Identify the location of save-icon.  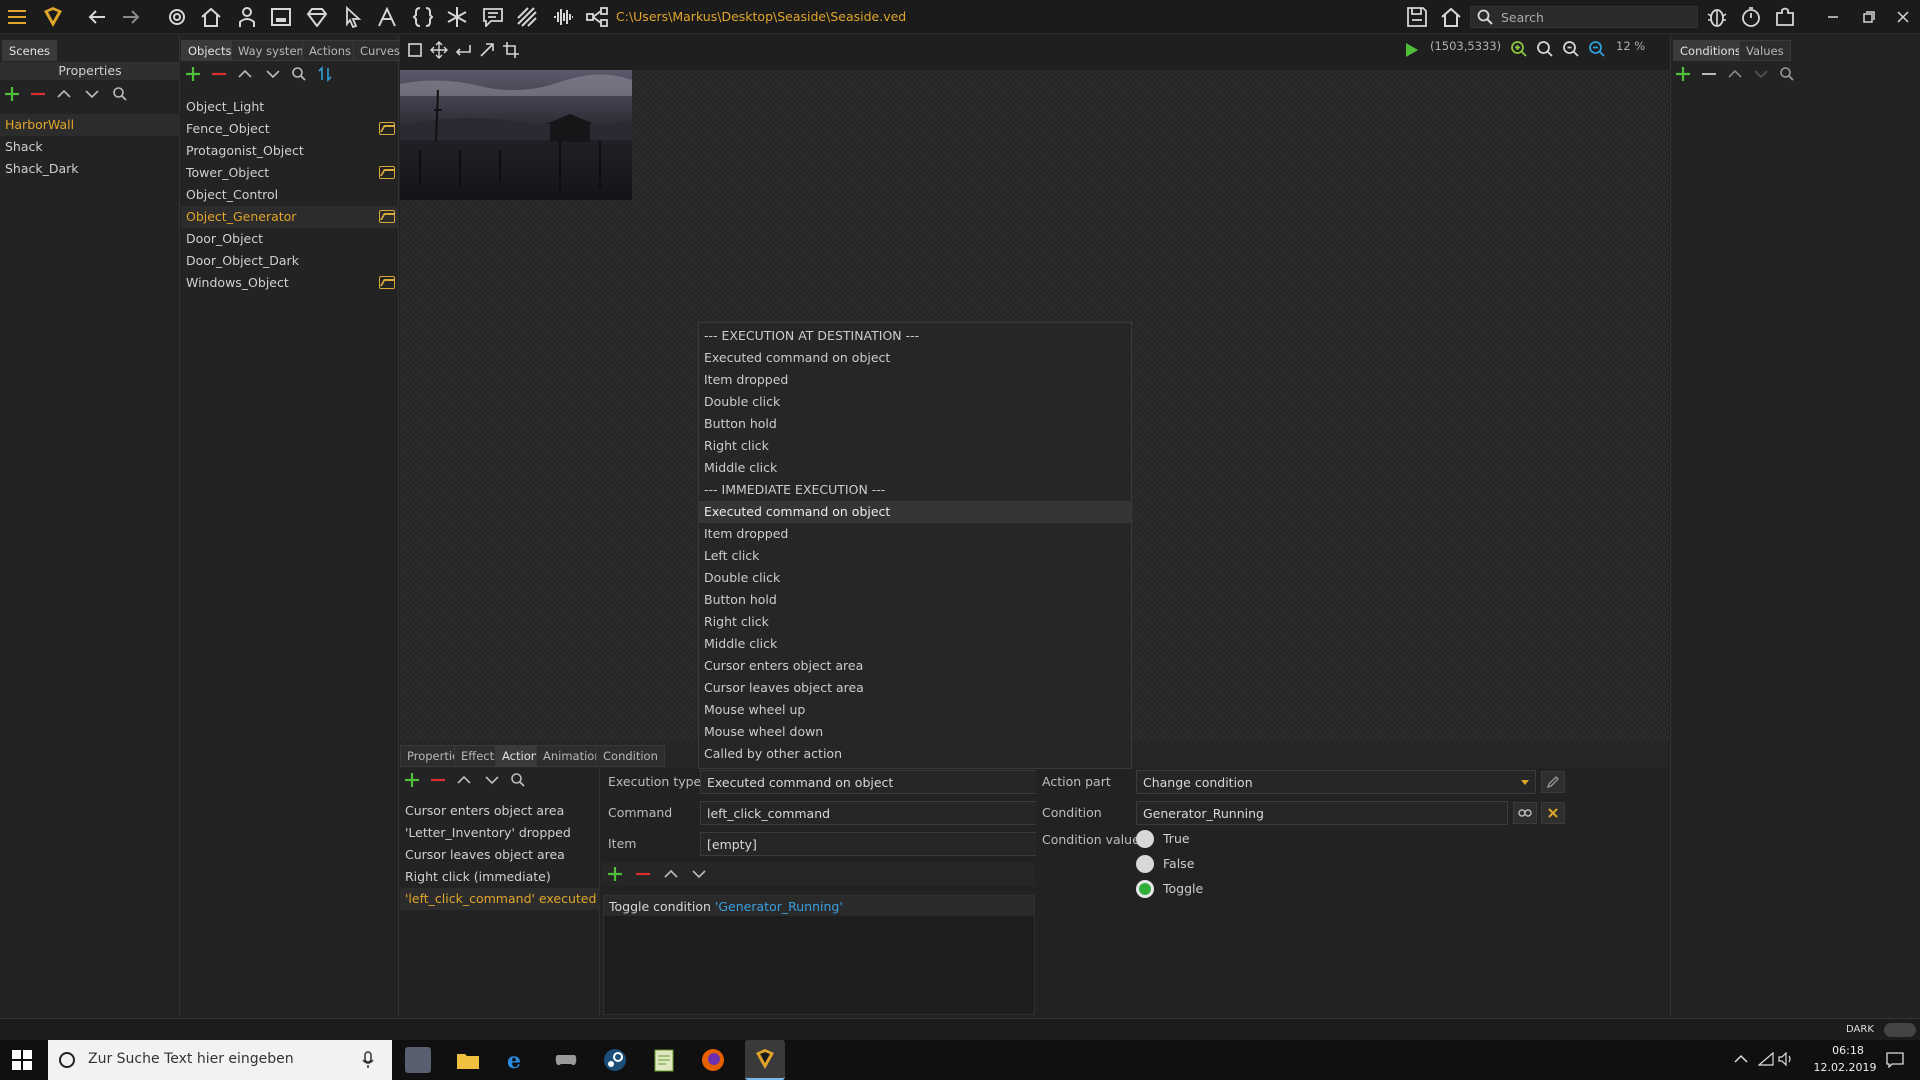
(1417, 17).